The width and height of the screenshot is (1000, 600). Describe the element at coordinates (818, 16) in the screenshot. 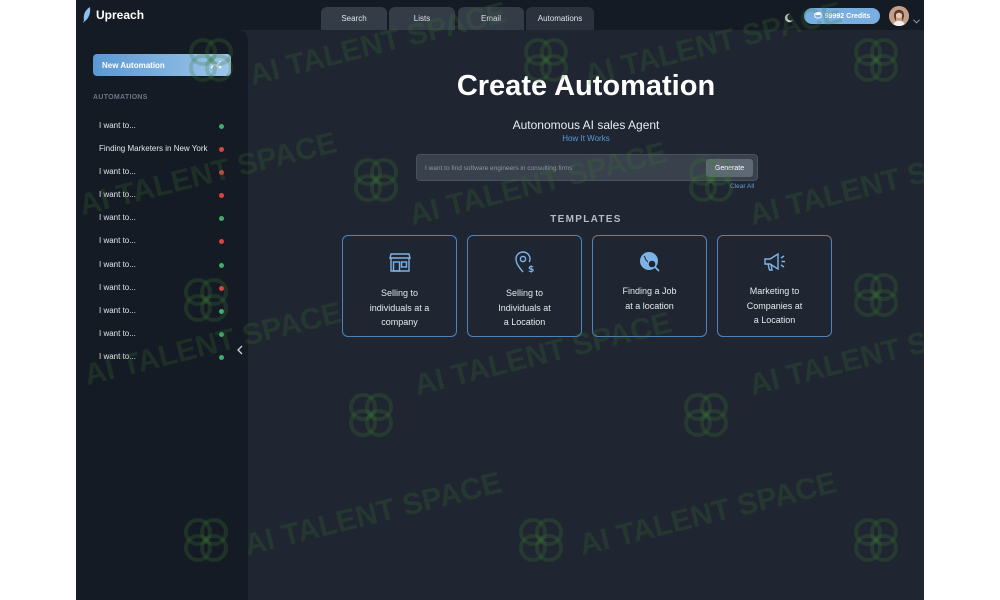

I see `coins-icon` at that location.